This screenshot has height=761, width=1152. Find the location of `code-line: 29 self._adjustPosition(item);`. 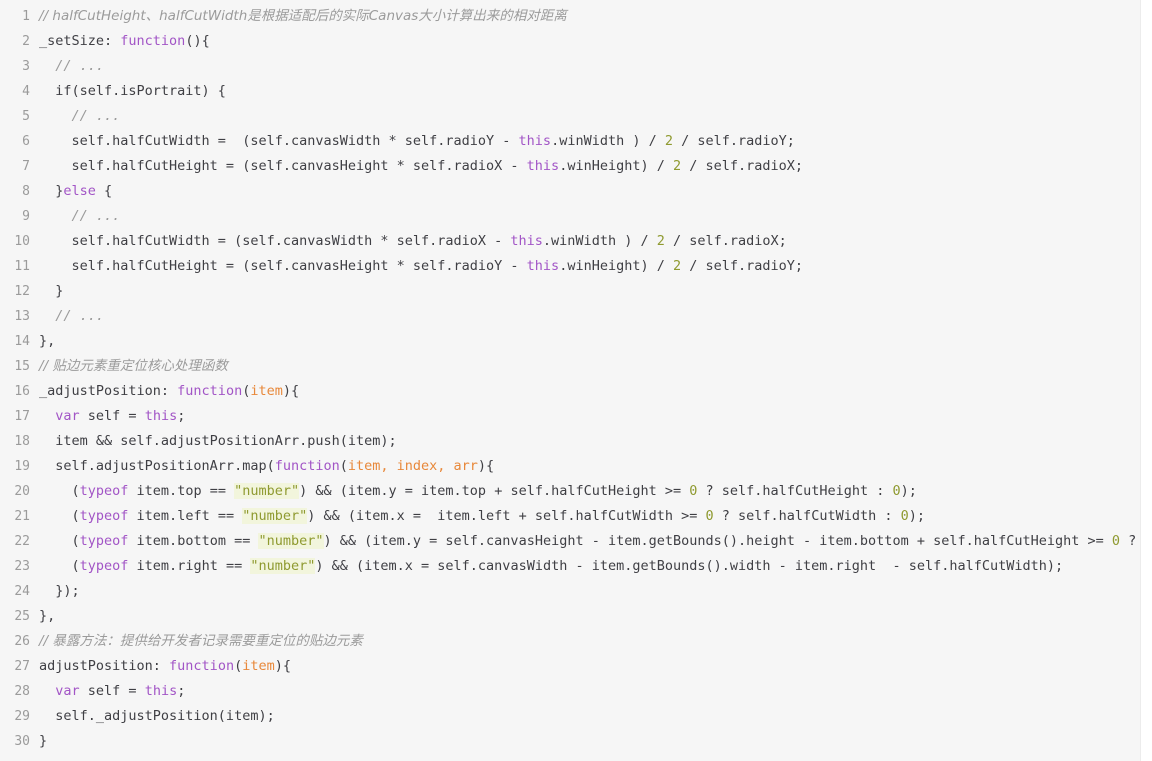

code-line: 29 self._adjustPosition(item); is located at coordinates (570, 716).